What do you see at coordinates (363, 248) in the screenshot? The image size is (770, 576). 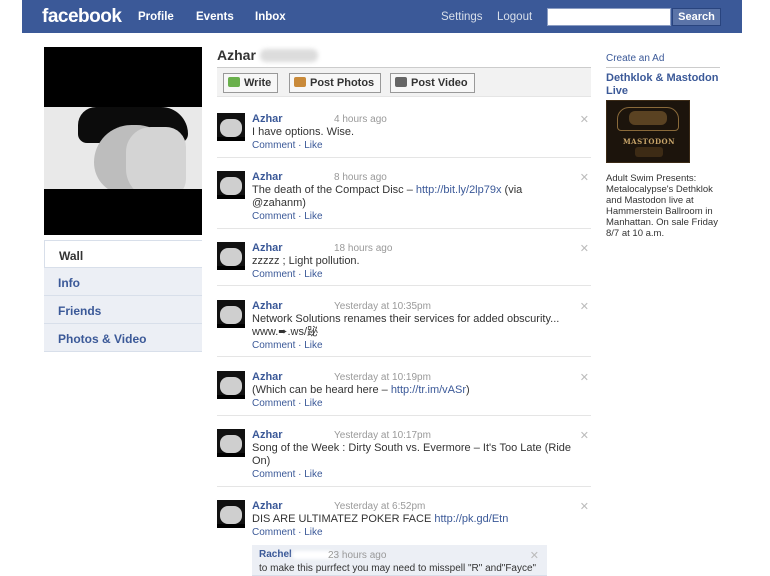 I see `story-time: 18 hours ago` at bounding box center [363, 248].